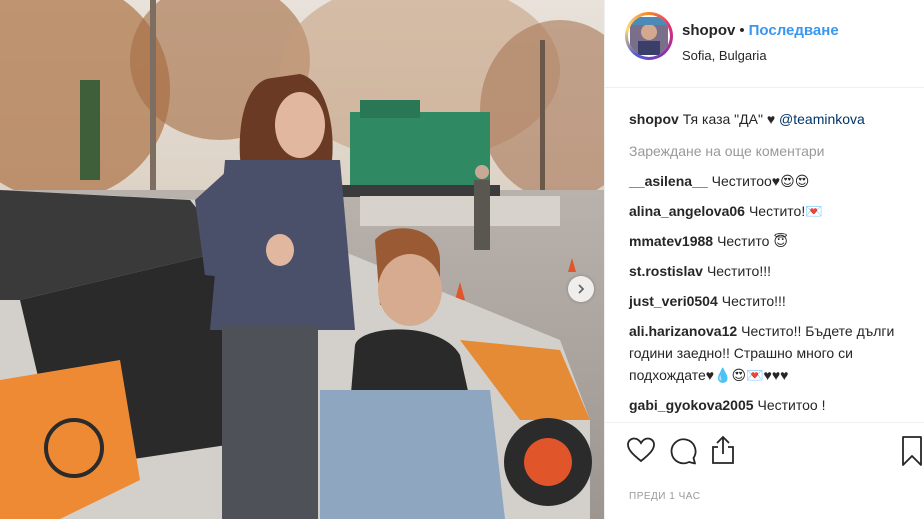 The width and height of the screenshot is (924, 519). I want to click on avatar-image, so click(649, 36).